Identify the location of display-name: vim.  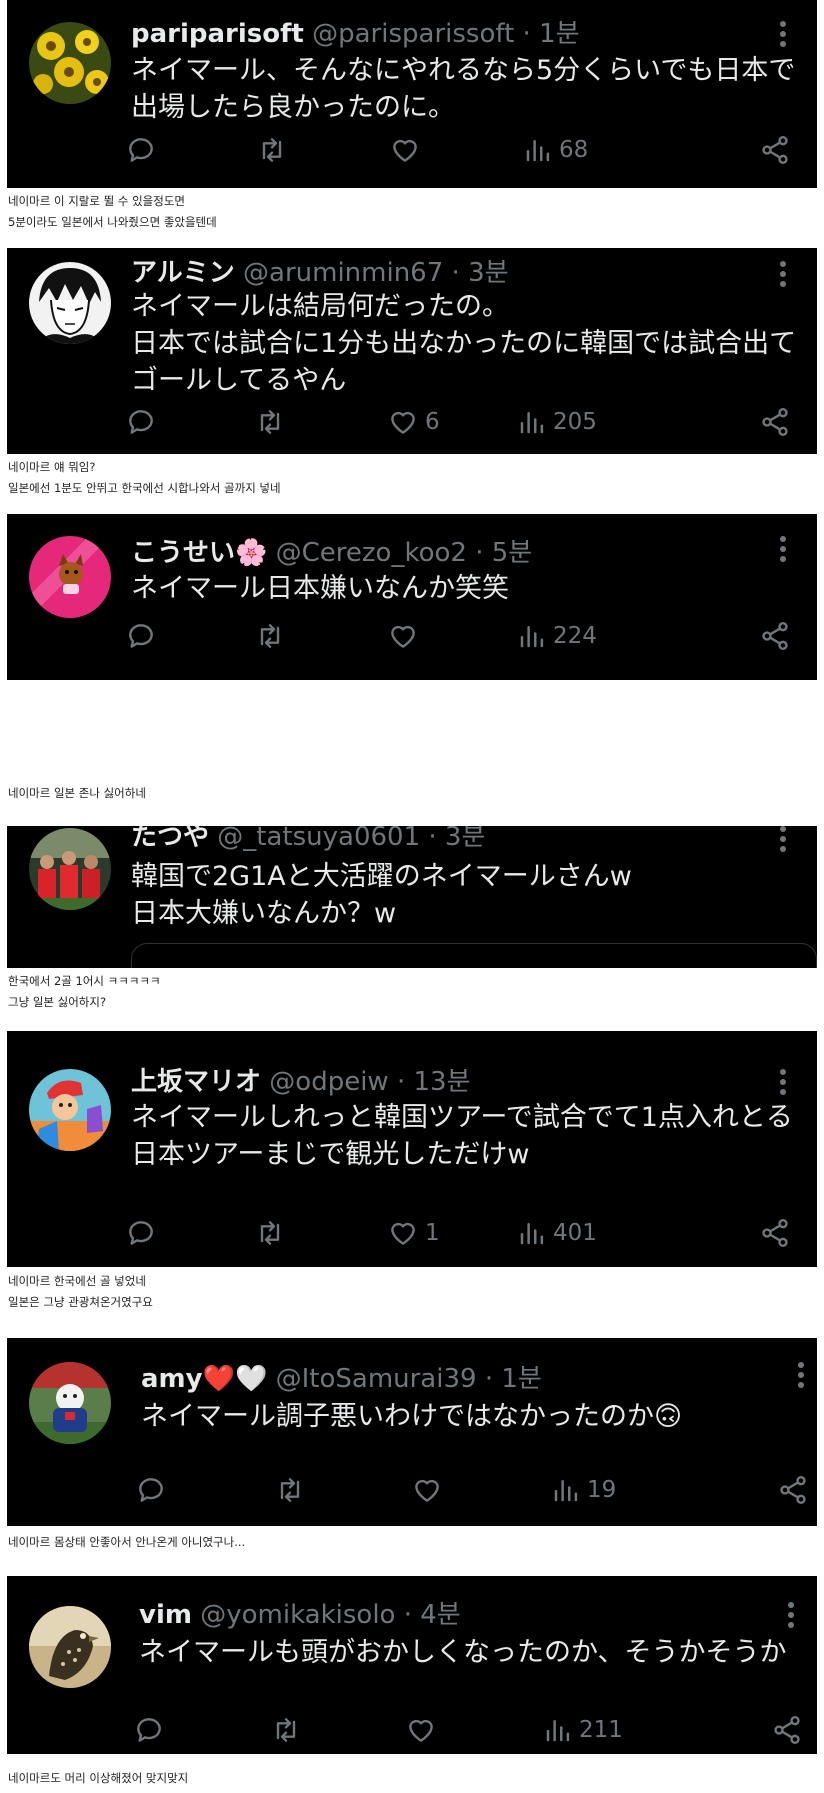
(165, 1615).